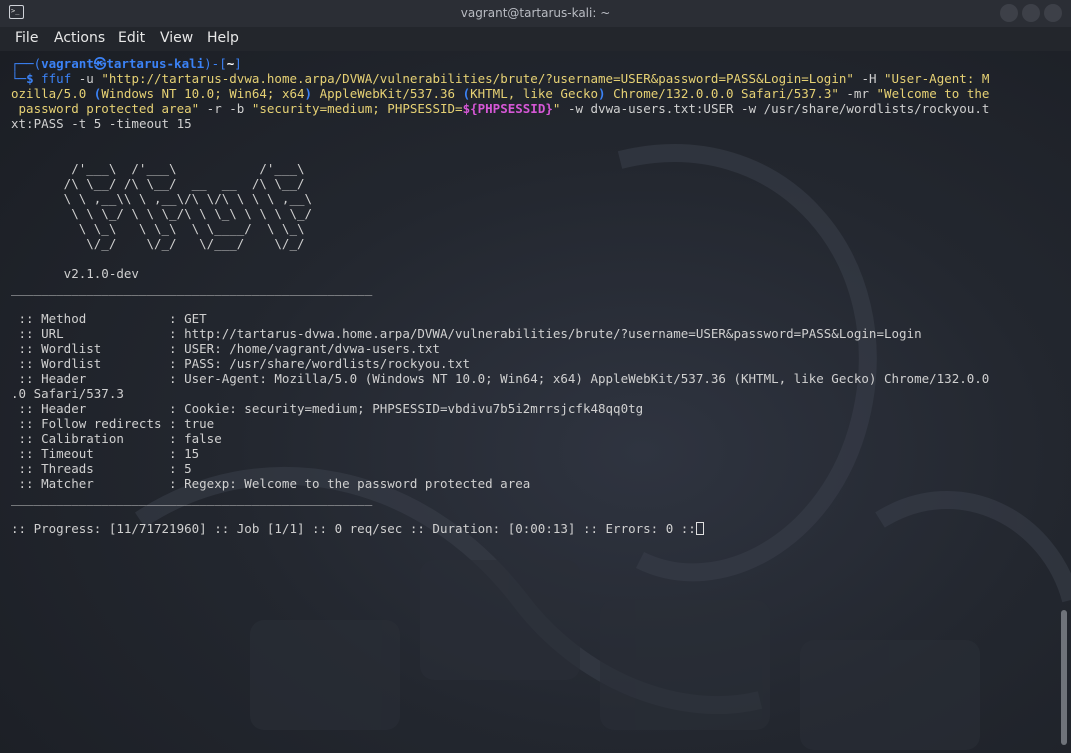  Describe the element at coordinates (158, 183) in the screenshot. I see `banner-line: /\ \__/ /\ \__/ __ __ /\ \__/` at that location.